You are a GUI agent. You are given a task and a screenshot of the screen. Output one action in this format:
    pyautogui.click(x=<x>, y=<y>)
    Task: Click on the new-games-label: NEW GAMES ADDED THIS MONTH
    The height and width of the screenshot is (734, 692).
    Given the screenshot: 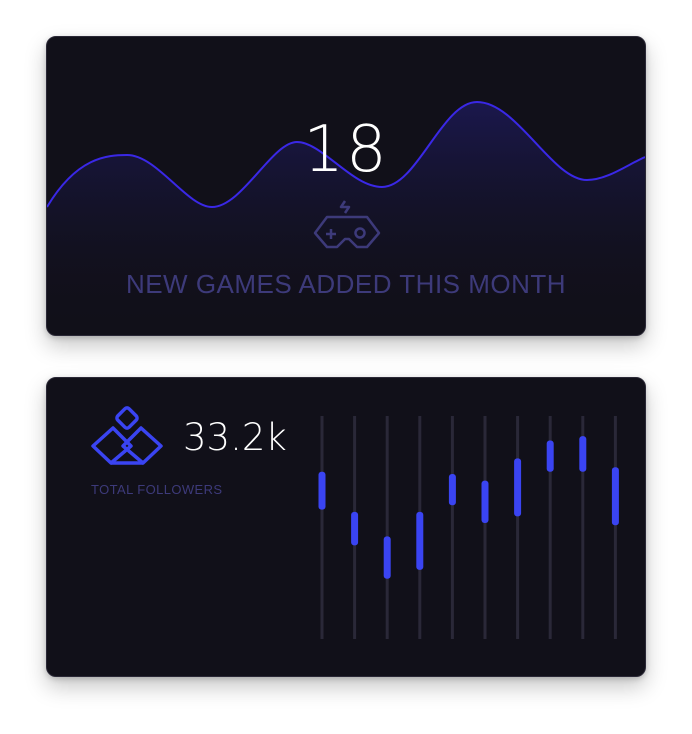 What is the action you would take?
    pyautogui.click(x=346, y=284)
    